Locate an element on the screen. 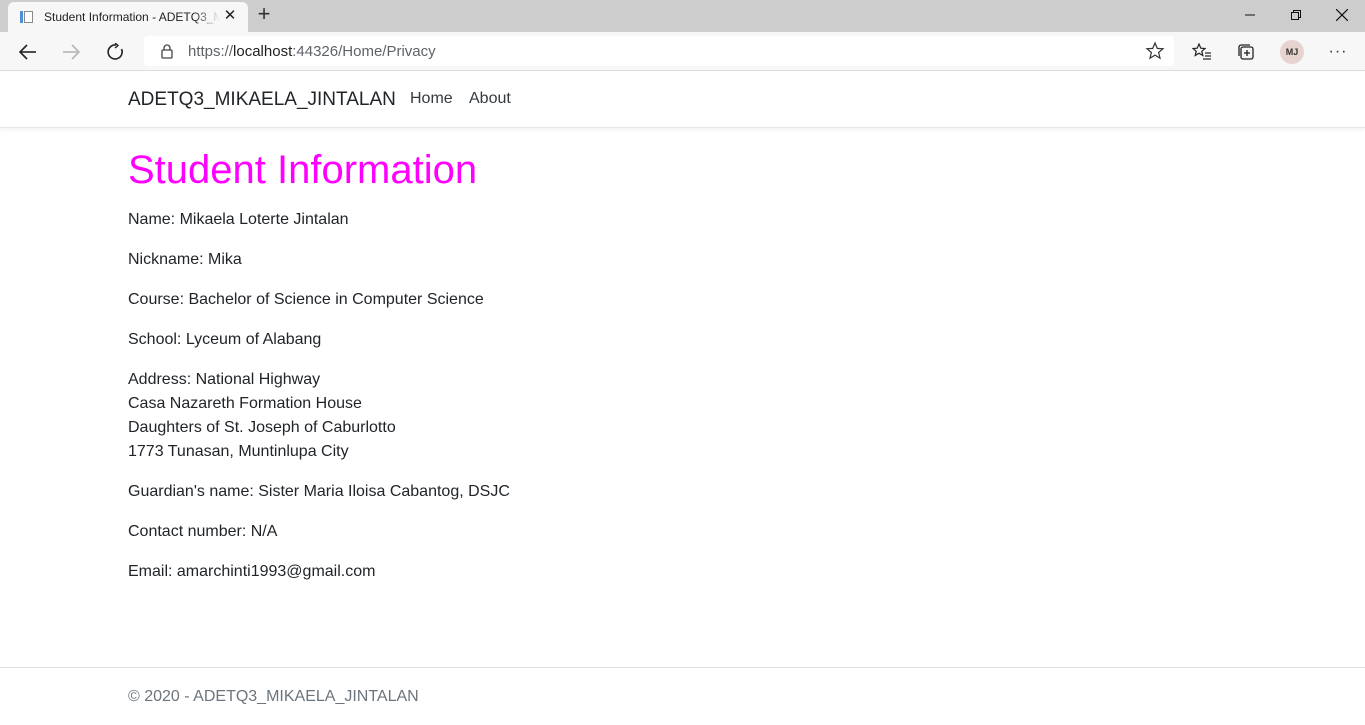 This screenshot has height=725, width=1365. new-tab-button: + is located at coordinates (264, 15).